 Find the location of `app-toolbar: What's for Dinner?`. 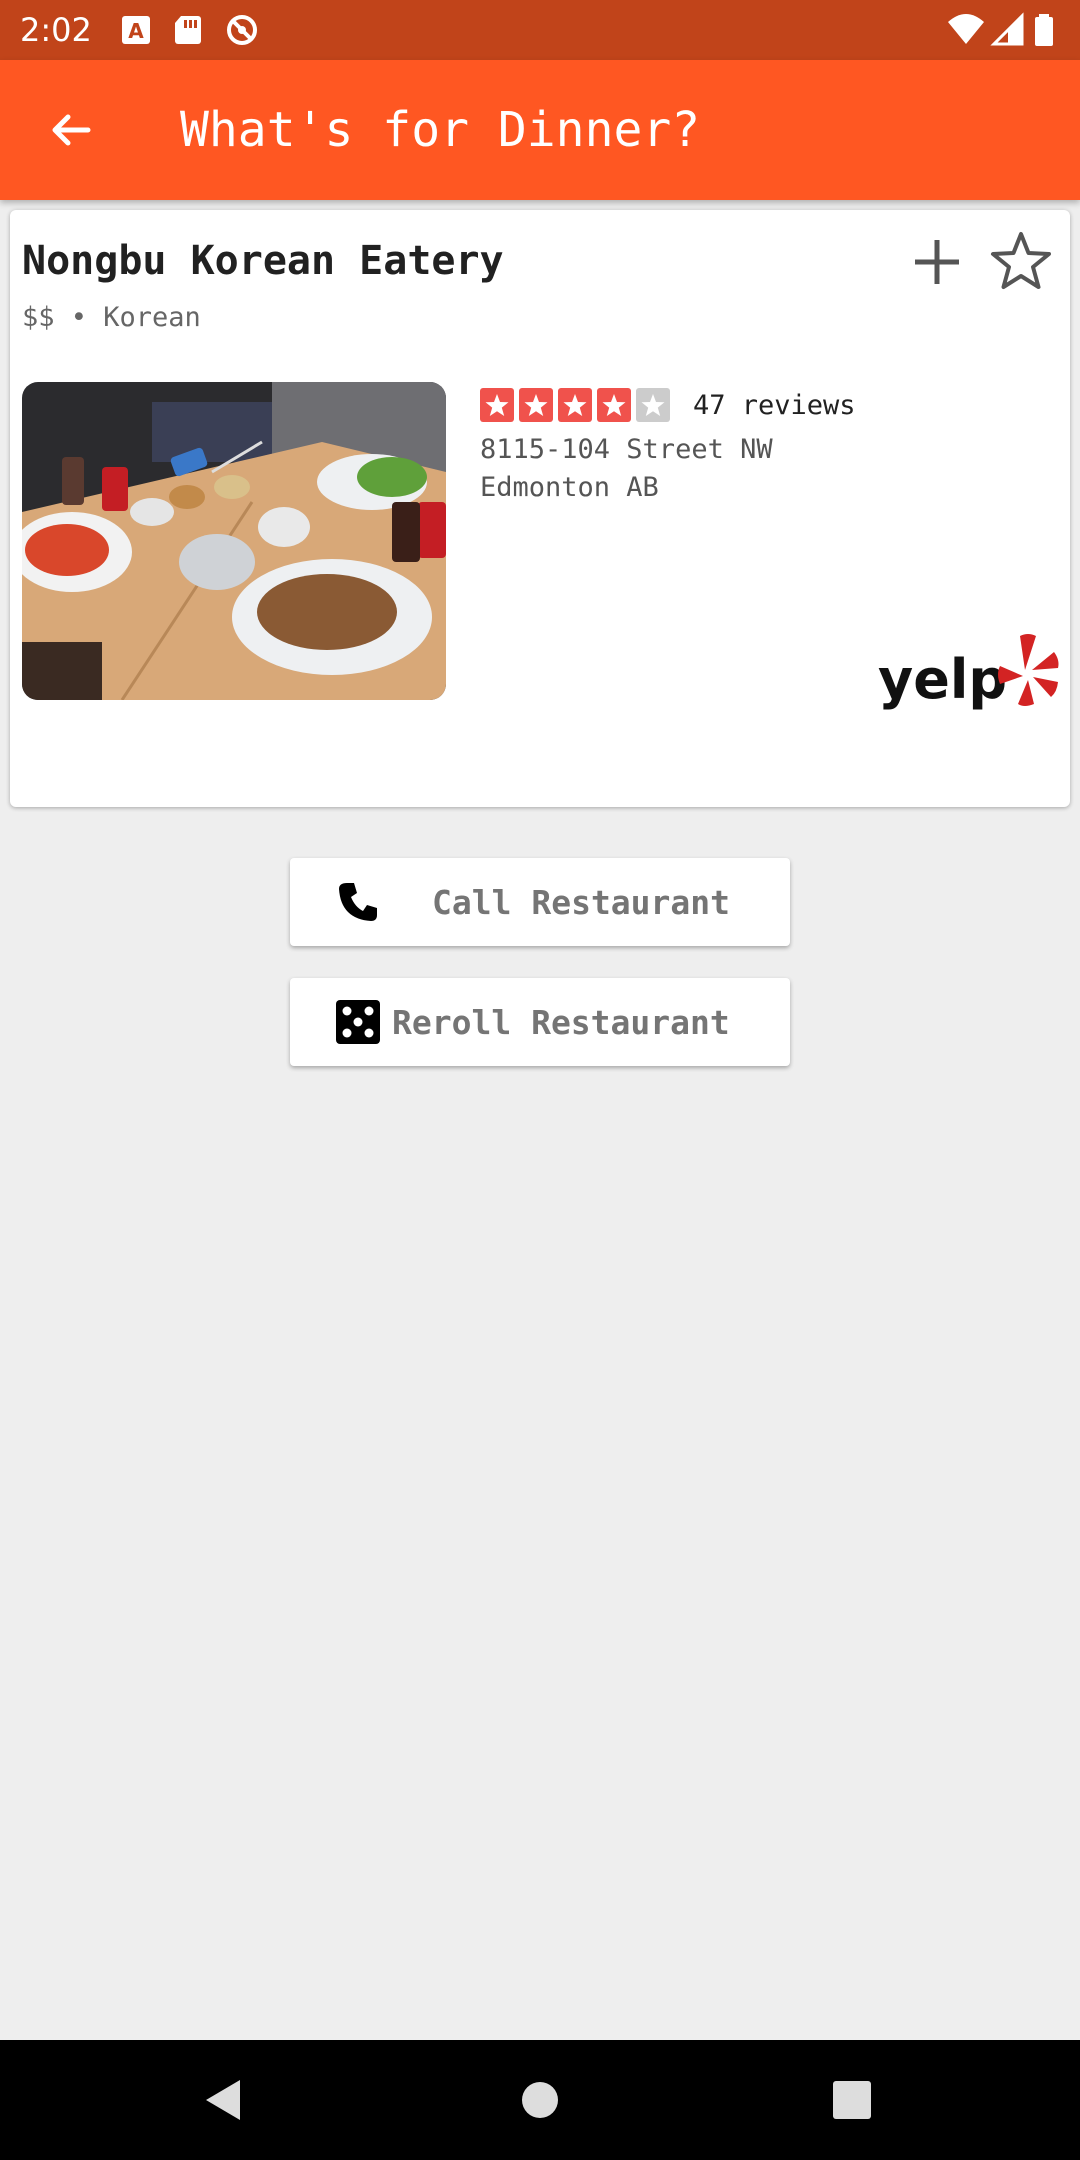

app-toolbar: What's for Dinner? is located at coordinates (540, 130).